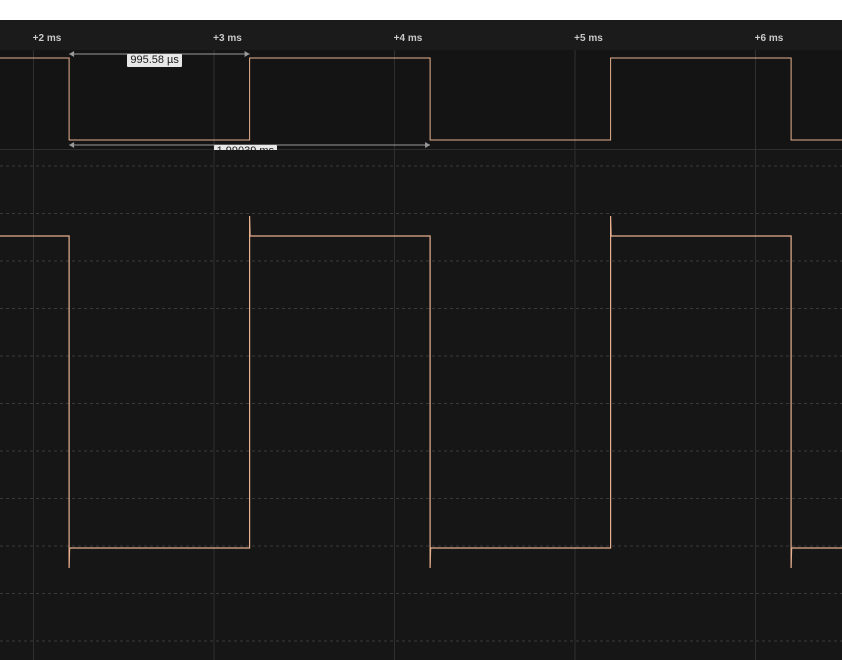  I want to click on ruler-tick-label: +3 ms, so click(227, 38).